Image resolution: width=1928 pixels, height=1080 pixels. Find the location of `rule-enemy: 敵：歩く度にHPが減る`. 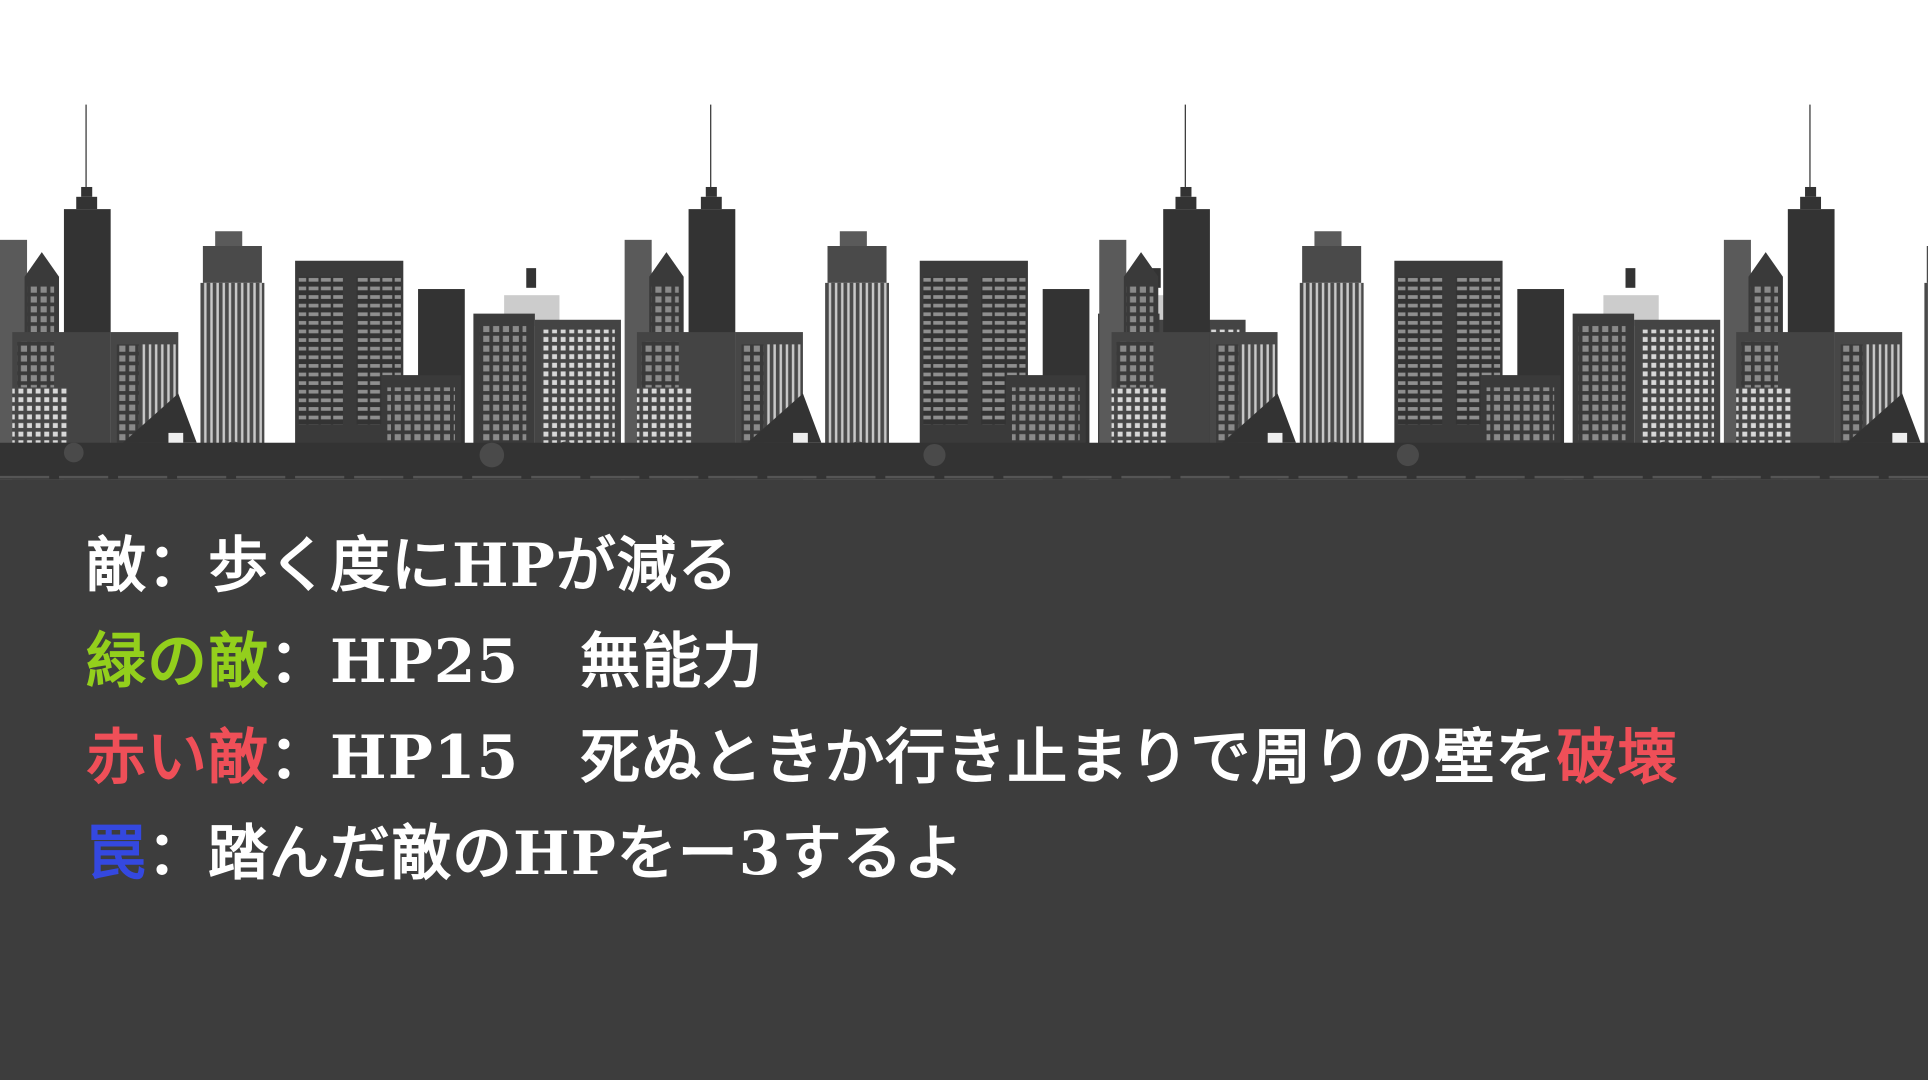

rule-enemy: 敵：歩く度にHPが減る is located at coordinates (882, 576).